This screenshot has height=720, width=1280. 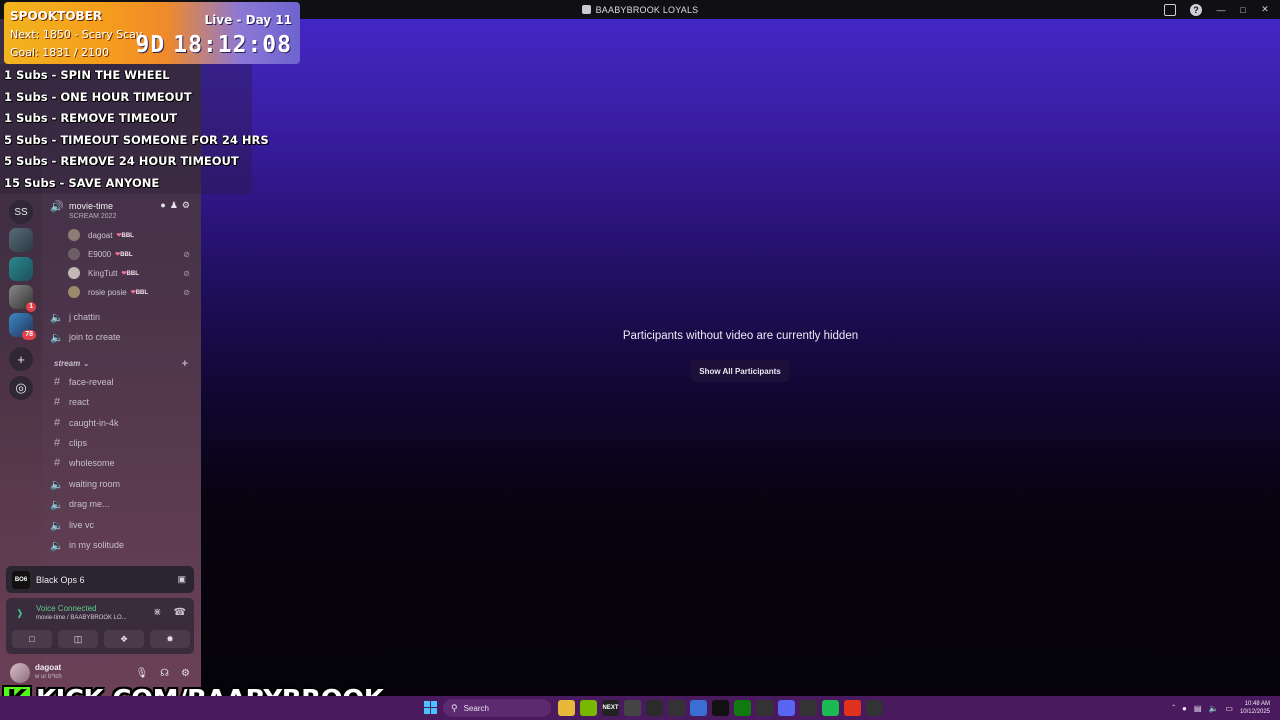 I want to click on channel-tools: ● ♟ ⚙, so click(x=175, y=205).